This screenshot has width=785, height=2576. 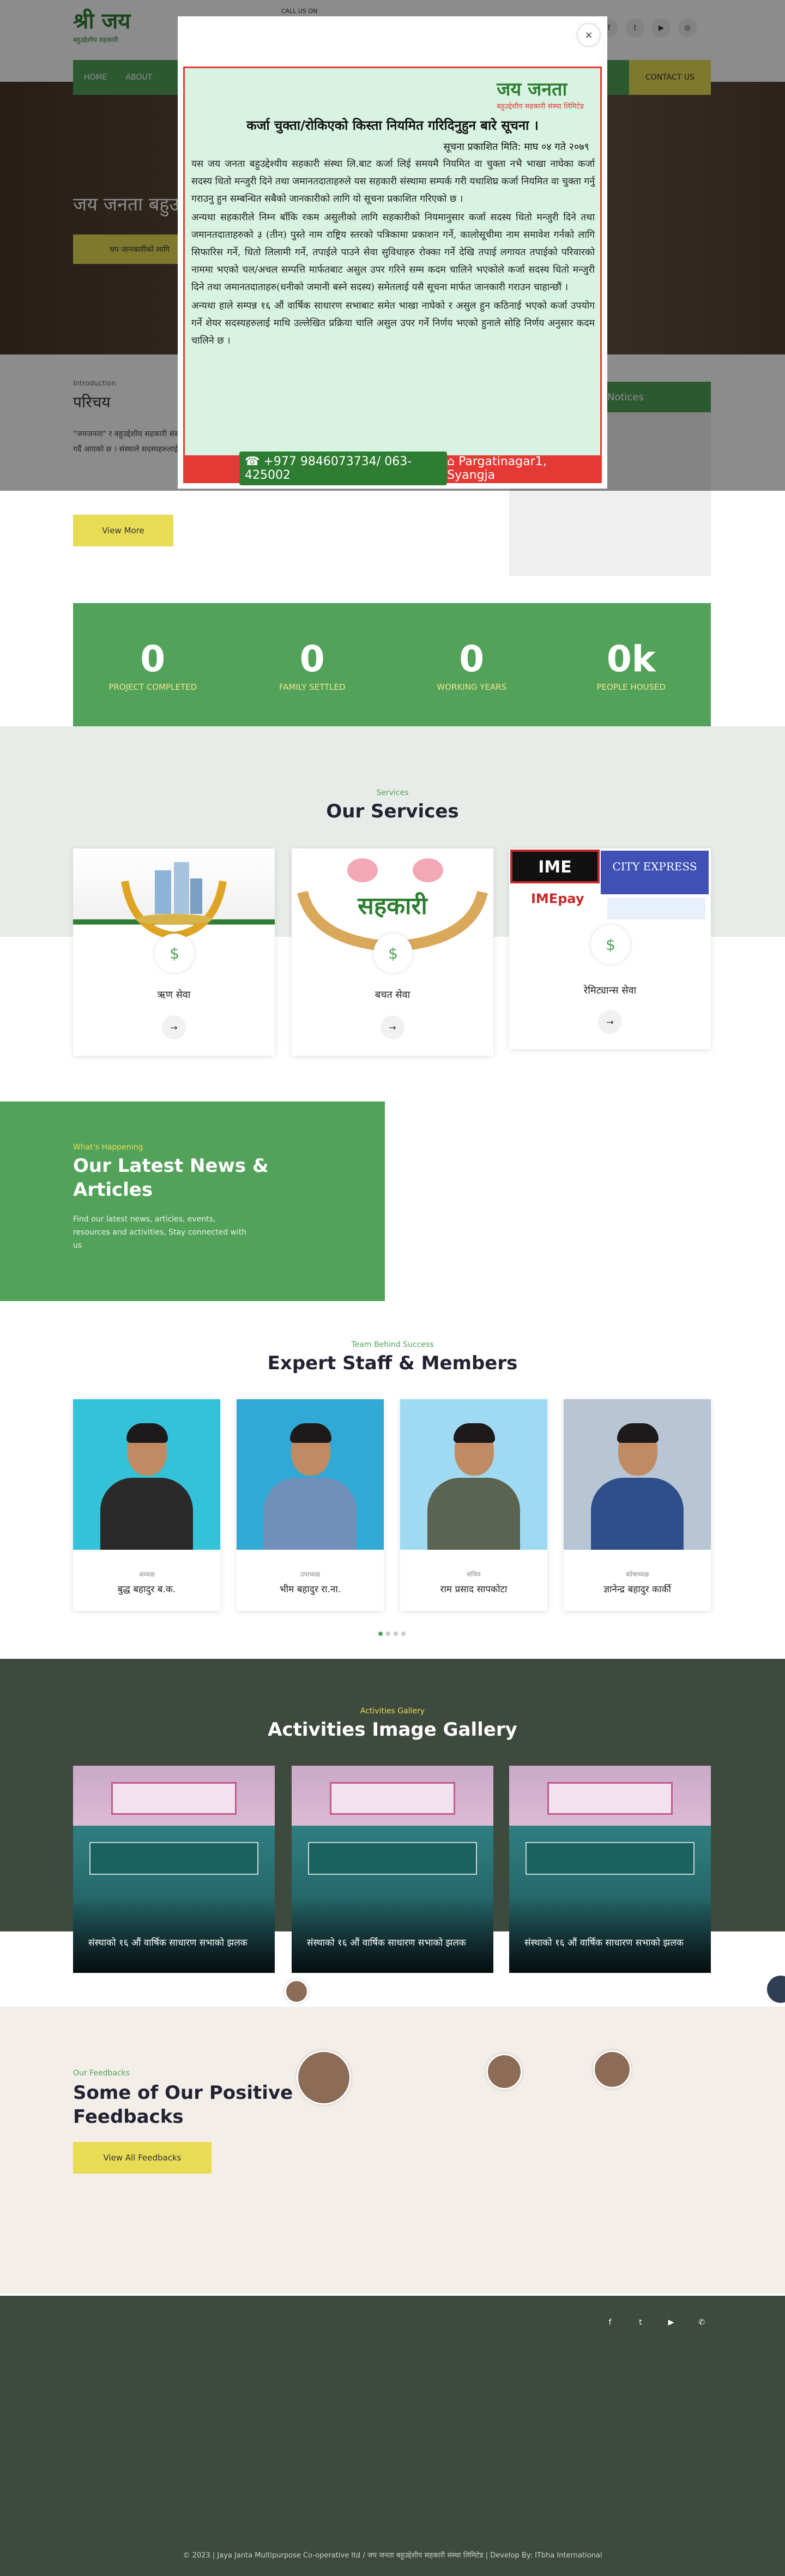 What do you see at coordinates (392, 1634) in the screenshot?
I see `carousel-dots` at bounding box center [392, 1634].